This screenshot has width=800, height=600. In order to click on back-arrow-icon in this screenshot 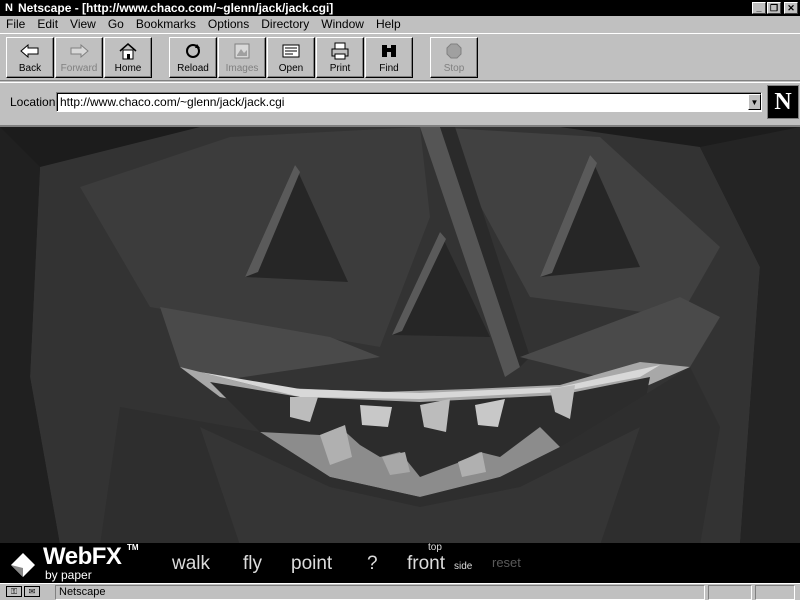, I will do `click(30, 51)`.